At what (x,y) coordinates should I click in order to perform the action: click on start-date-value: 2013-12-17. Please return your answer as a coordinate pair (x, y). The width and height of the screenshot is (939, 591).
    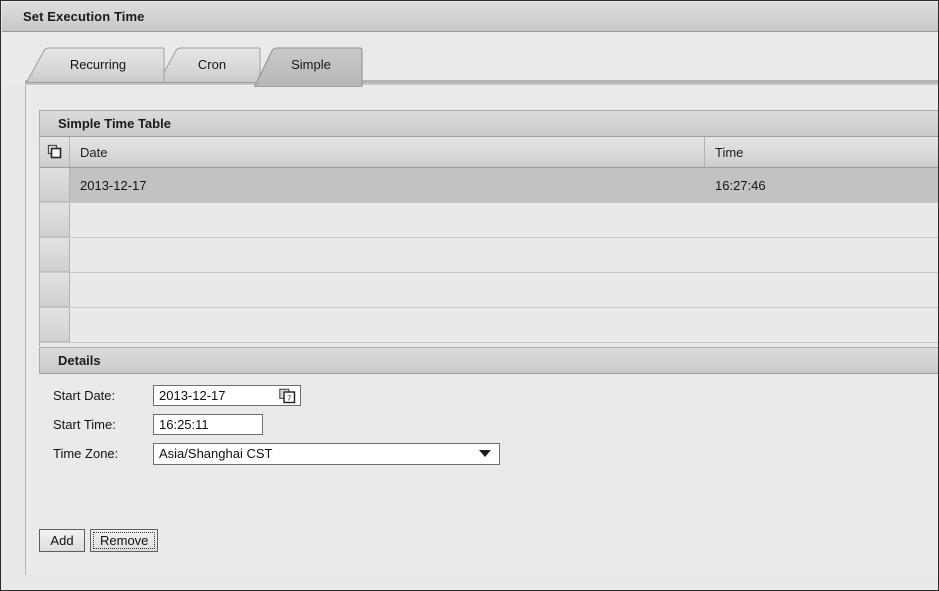
    Looking at the image, I should click on (192, 395).